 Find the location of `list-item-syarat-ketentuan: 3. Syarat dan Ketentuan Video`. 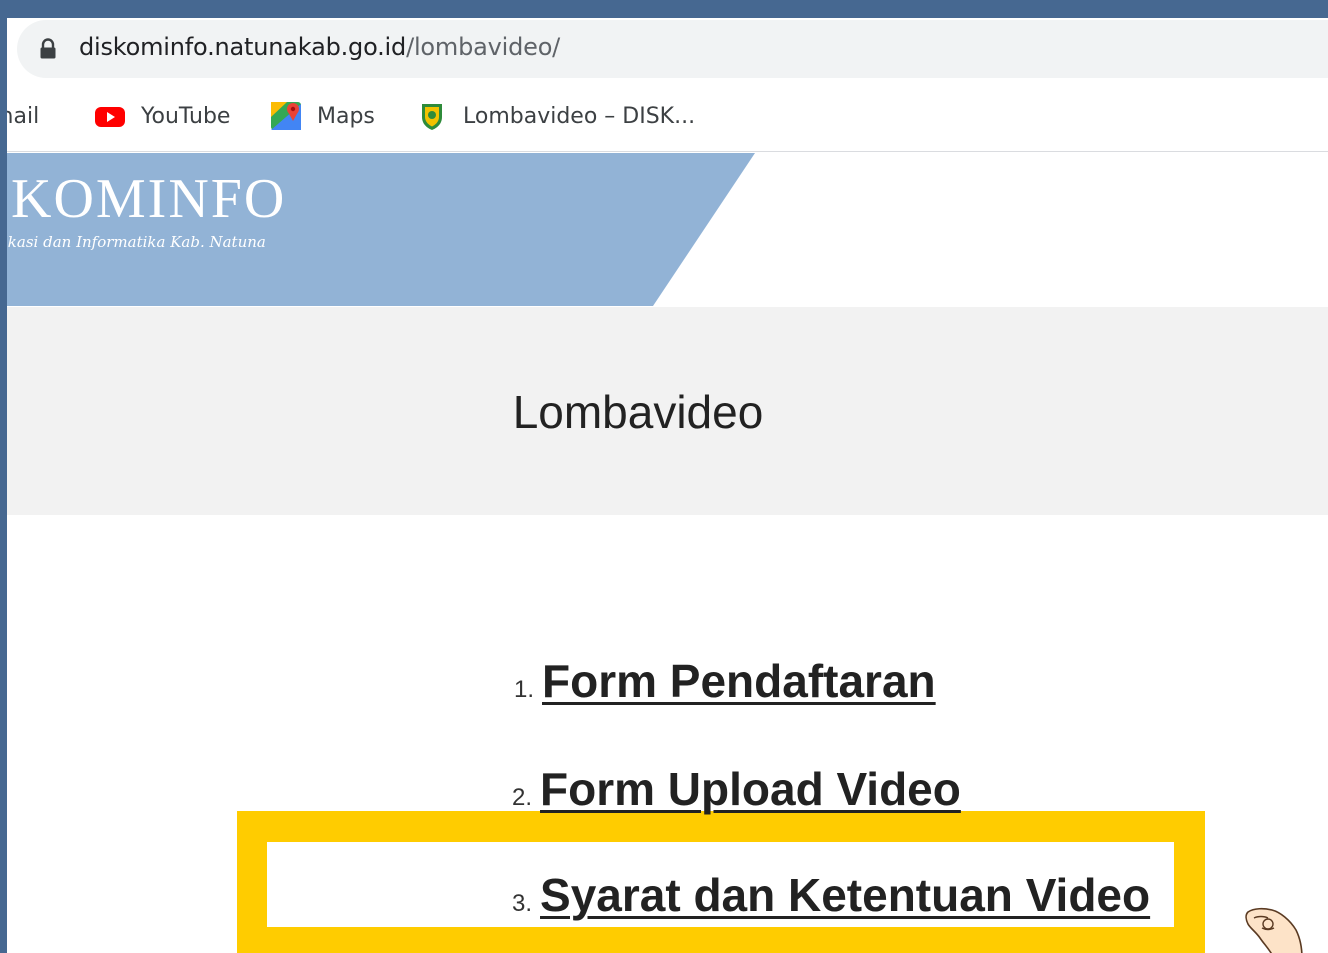

list-item-syarat-ketentuan: 3. Syarat dan Ketentuan Video is located at coordinates (831, 895).